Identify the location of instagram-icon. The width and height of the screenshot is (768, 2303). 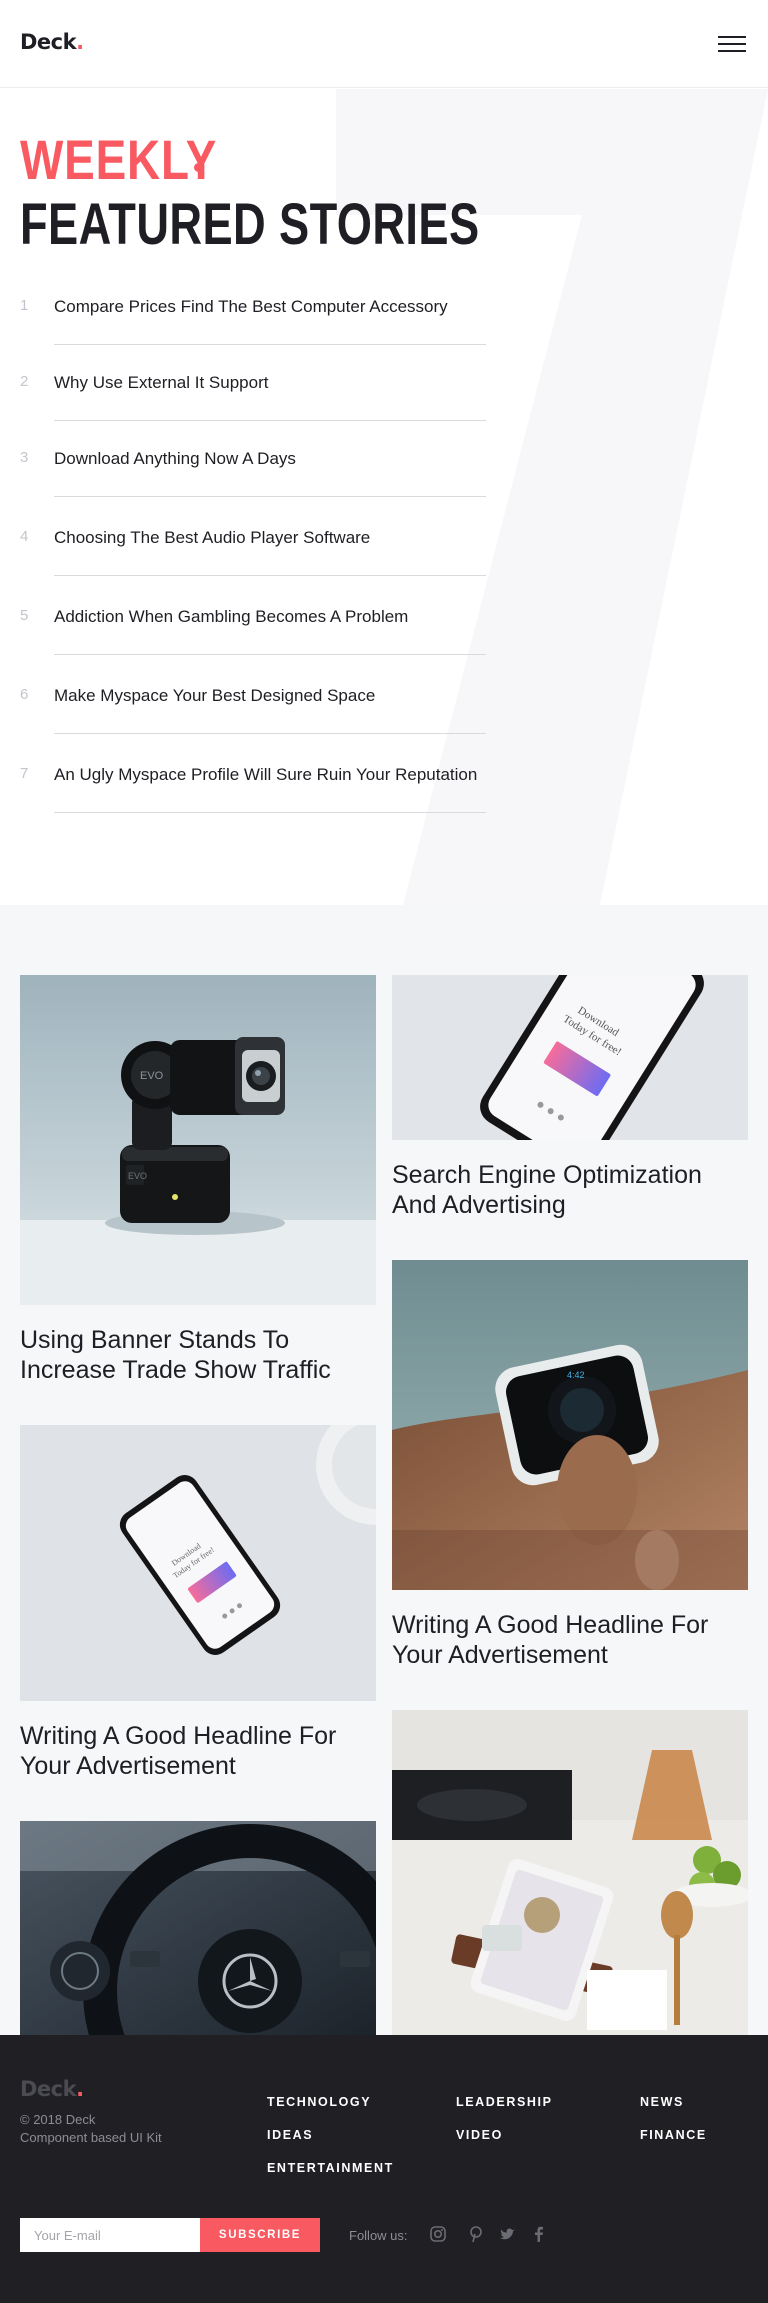
(438, 2234).